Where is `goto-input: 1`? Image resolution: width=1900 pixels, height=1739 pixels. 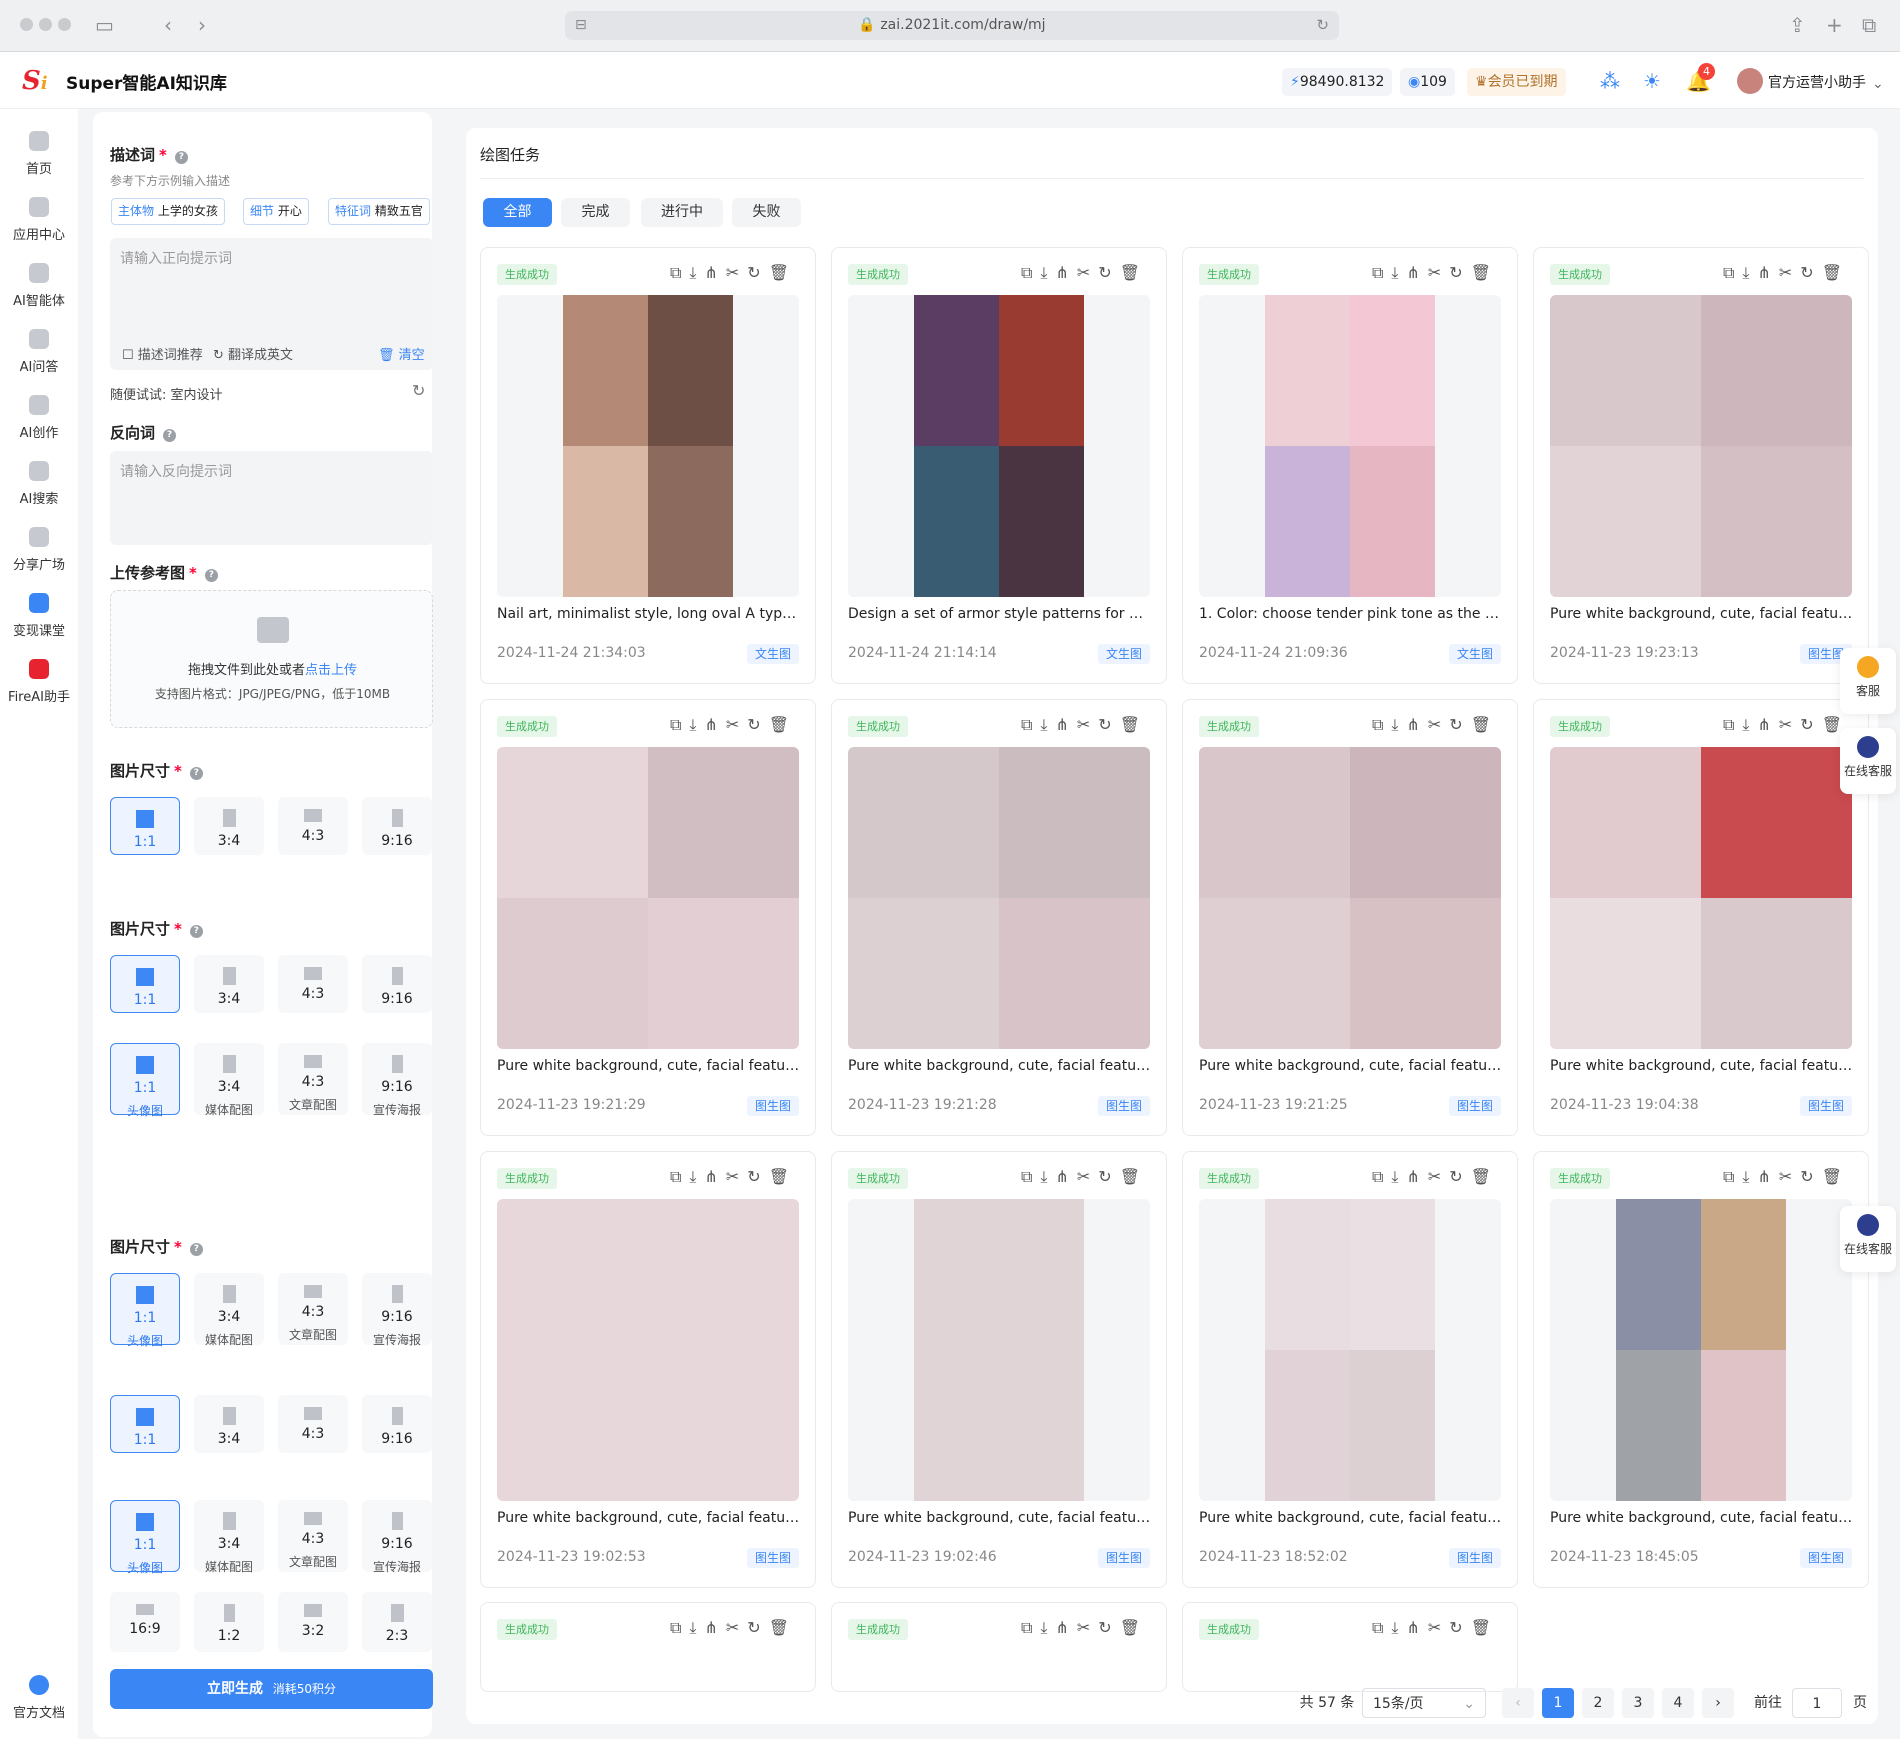
goto-input: 1 is located at coordinates (1817, 1703).